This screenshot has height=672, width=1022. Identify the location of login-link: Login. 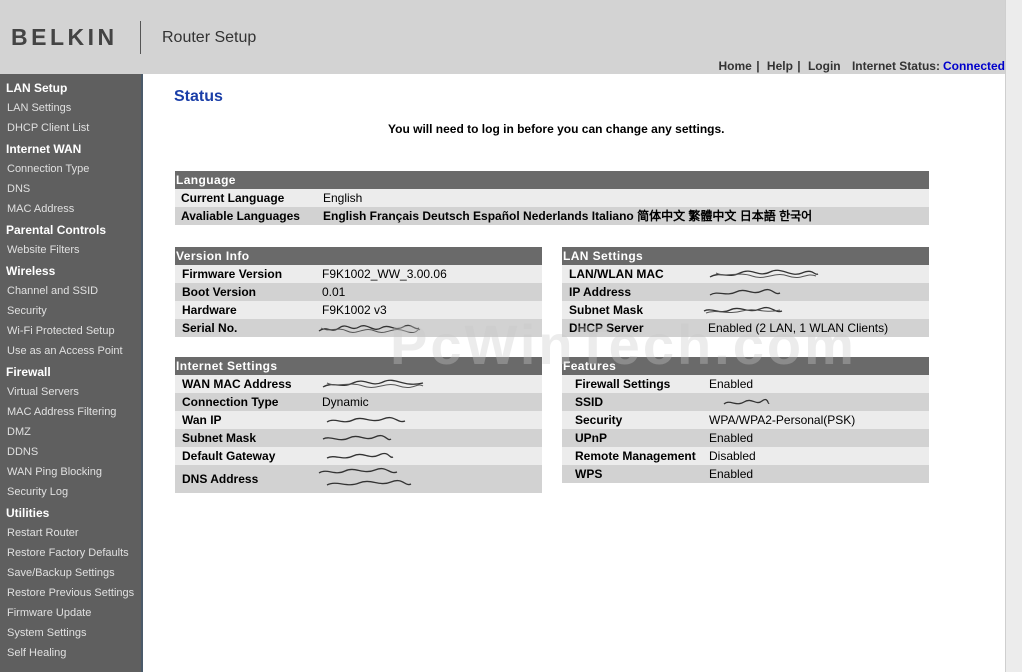
(824, 66).